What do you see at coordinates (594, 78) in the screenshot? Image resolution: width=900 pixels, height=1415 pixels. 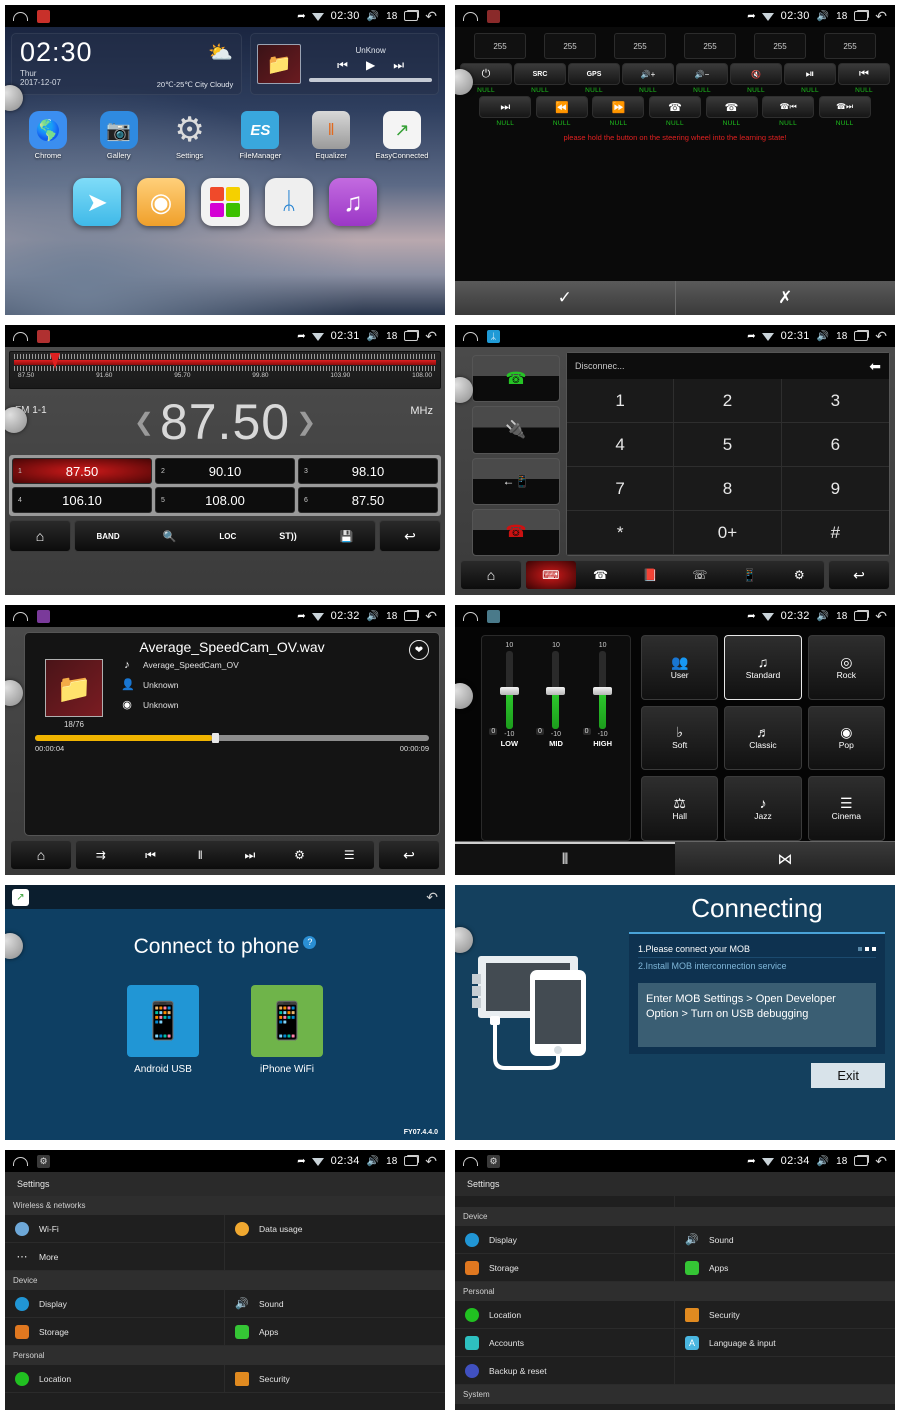 I see `steering-function: GPS NULL` at bounding box center [594, 78].